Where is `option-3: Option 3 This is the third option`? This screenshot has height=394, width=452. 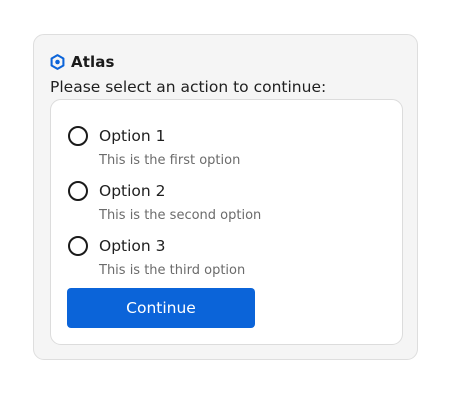 option-3: Option 3 This is the third option is located at coordinates (228, 259).